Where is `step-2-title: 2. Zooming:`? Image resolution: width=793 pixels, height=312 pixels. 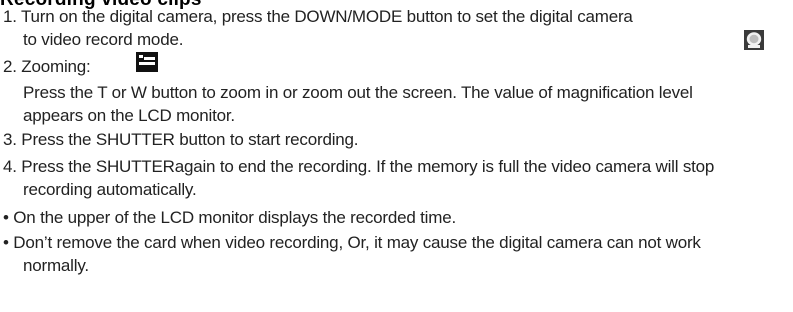
step-2-title: 2. Zooming: is located at coordinates (47, 66).